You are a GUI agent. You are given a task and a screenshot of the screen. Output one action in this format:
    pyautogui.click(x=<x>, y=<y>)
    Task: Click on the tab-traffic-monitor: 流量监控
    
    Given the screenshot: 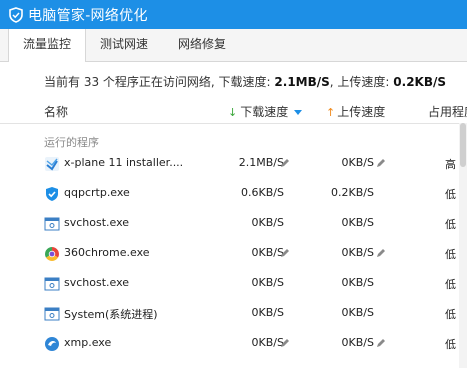 What is the action you would take?
    pyautogui.click(x=47, y=45)
    